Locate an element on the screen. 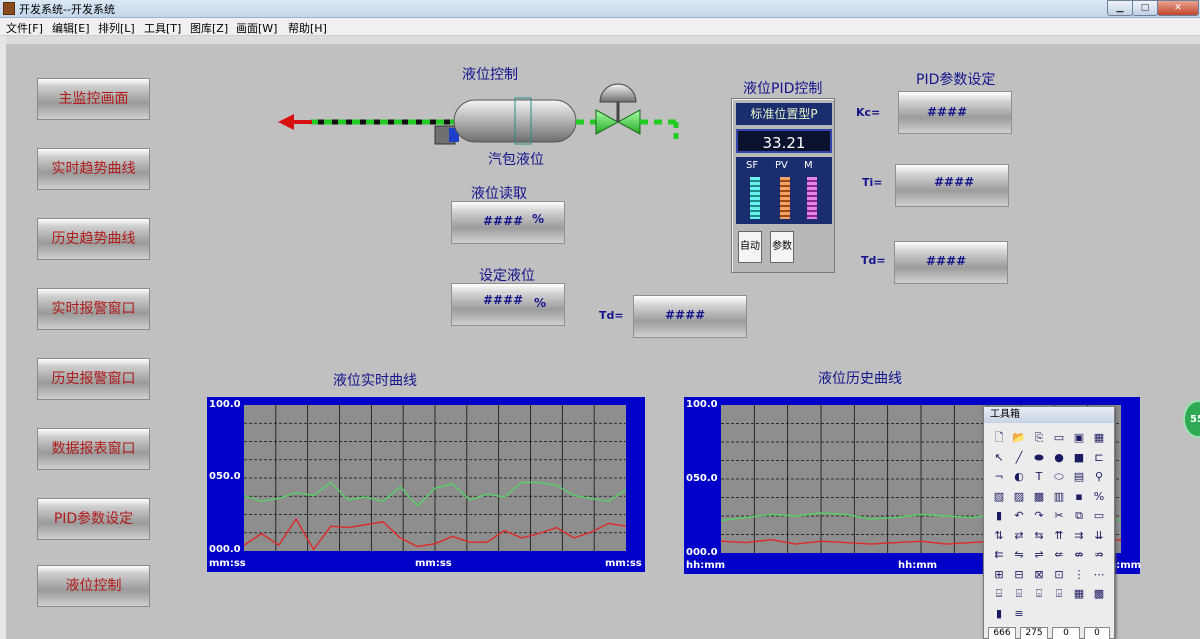 The image size is (1200, 639). level-read-unit: % is located at coordinates (538, 219).